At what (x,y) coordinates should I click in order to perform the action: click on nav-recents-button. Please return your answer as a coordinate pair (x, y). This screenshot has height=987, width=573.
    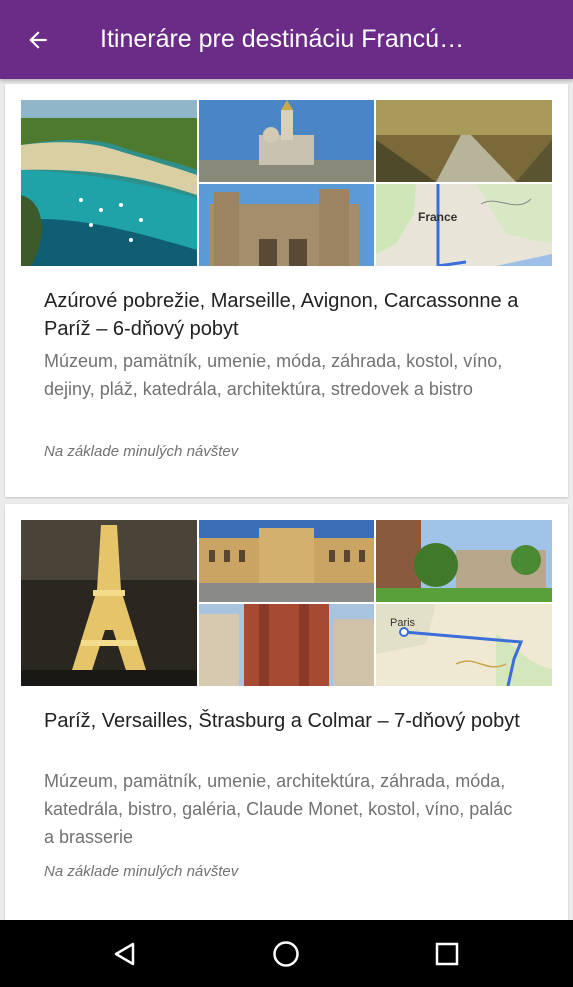
    Looking at the image, I should click on (447, 954).